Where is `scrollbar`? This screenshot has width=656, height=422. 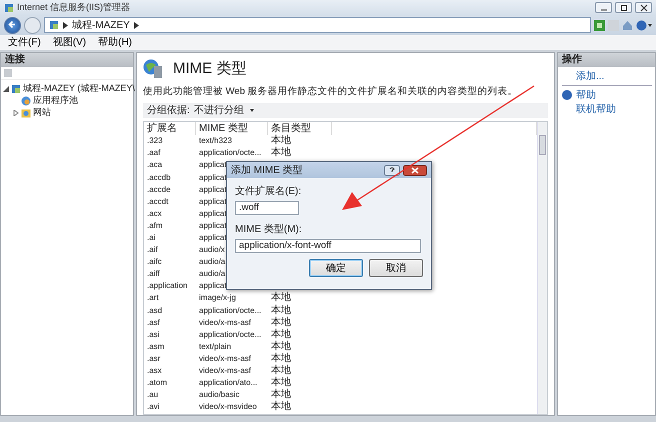
scrollbar is located at coordinates (542, 268).